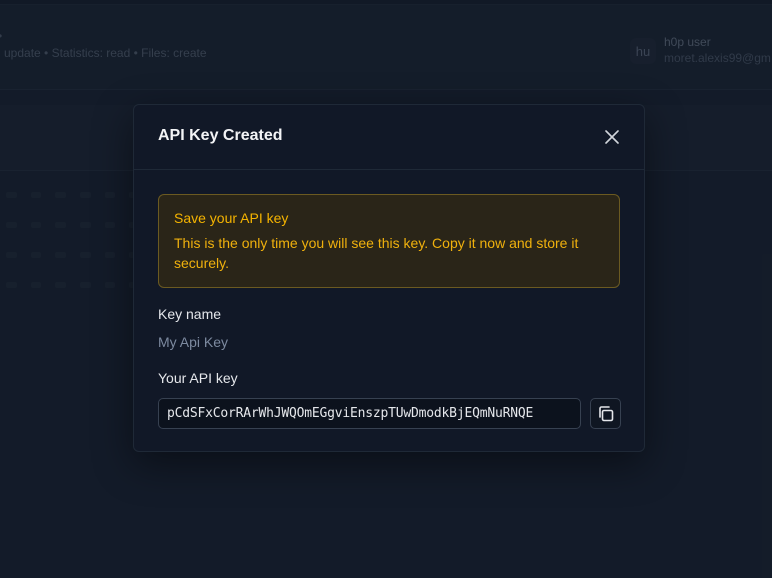 The image size is (772, 578). I want to click on copy-icon, so click(605, 413).